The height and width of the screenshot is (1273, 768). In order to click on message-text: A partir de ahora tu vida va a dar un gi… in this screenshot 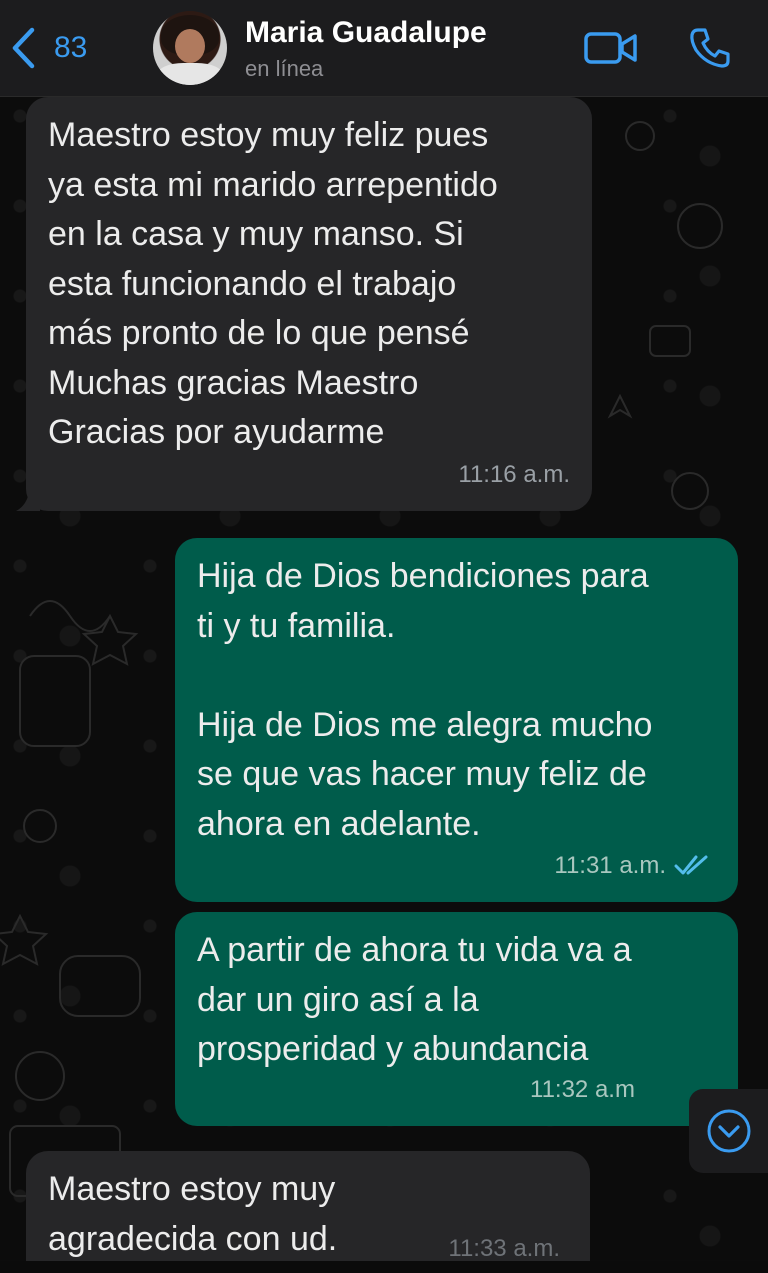, I will do `click(414, 1000)`.